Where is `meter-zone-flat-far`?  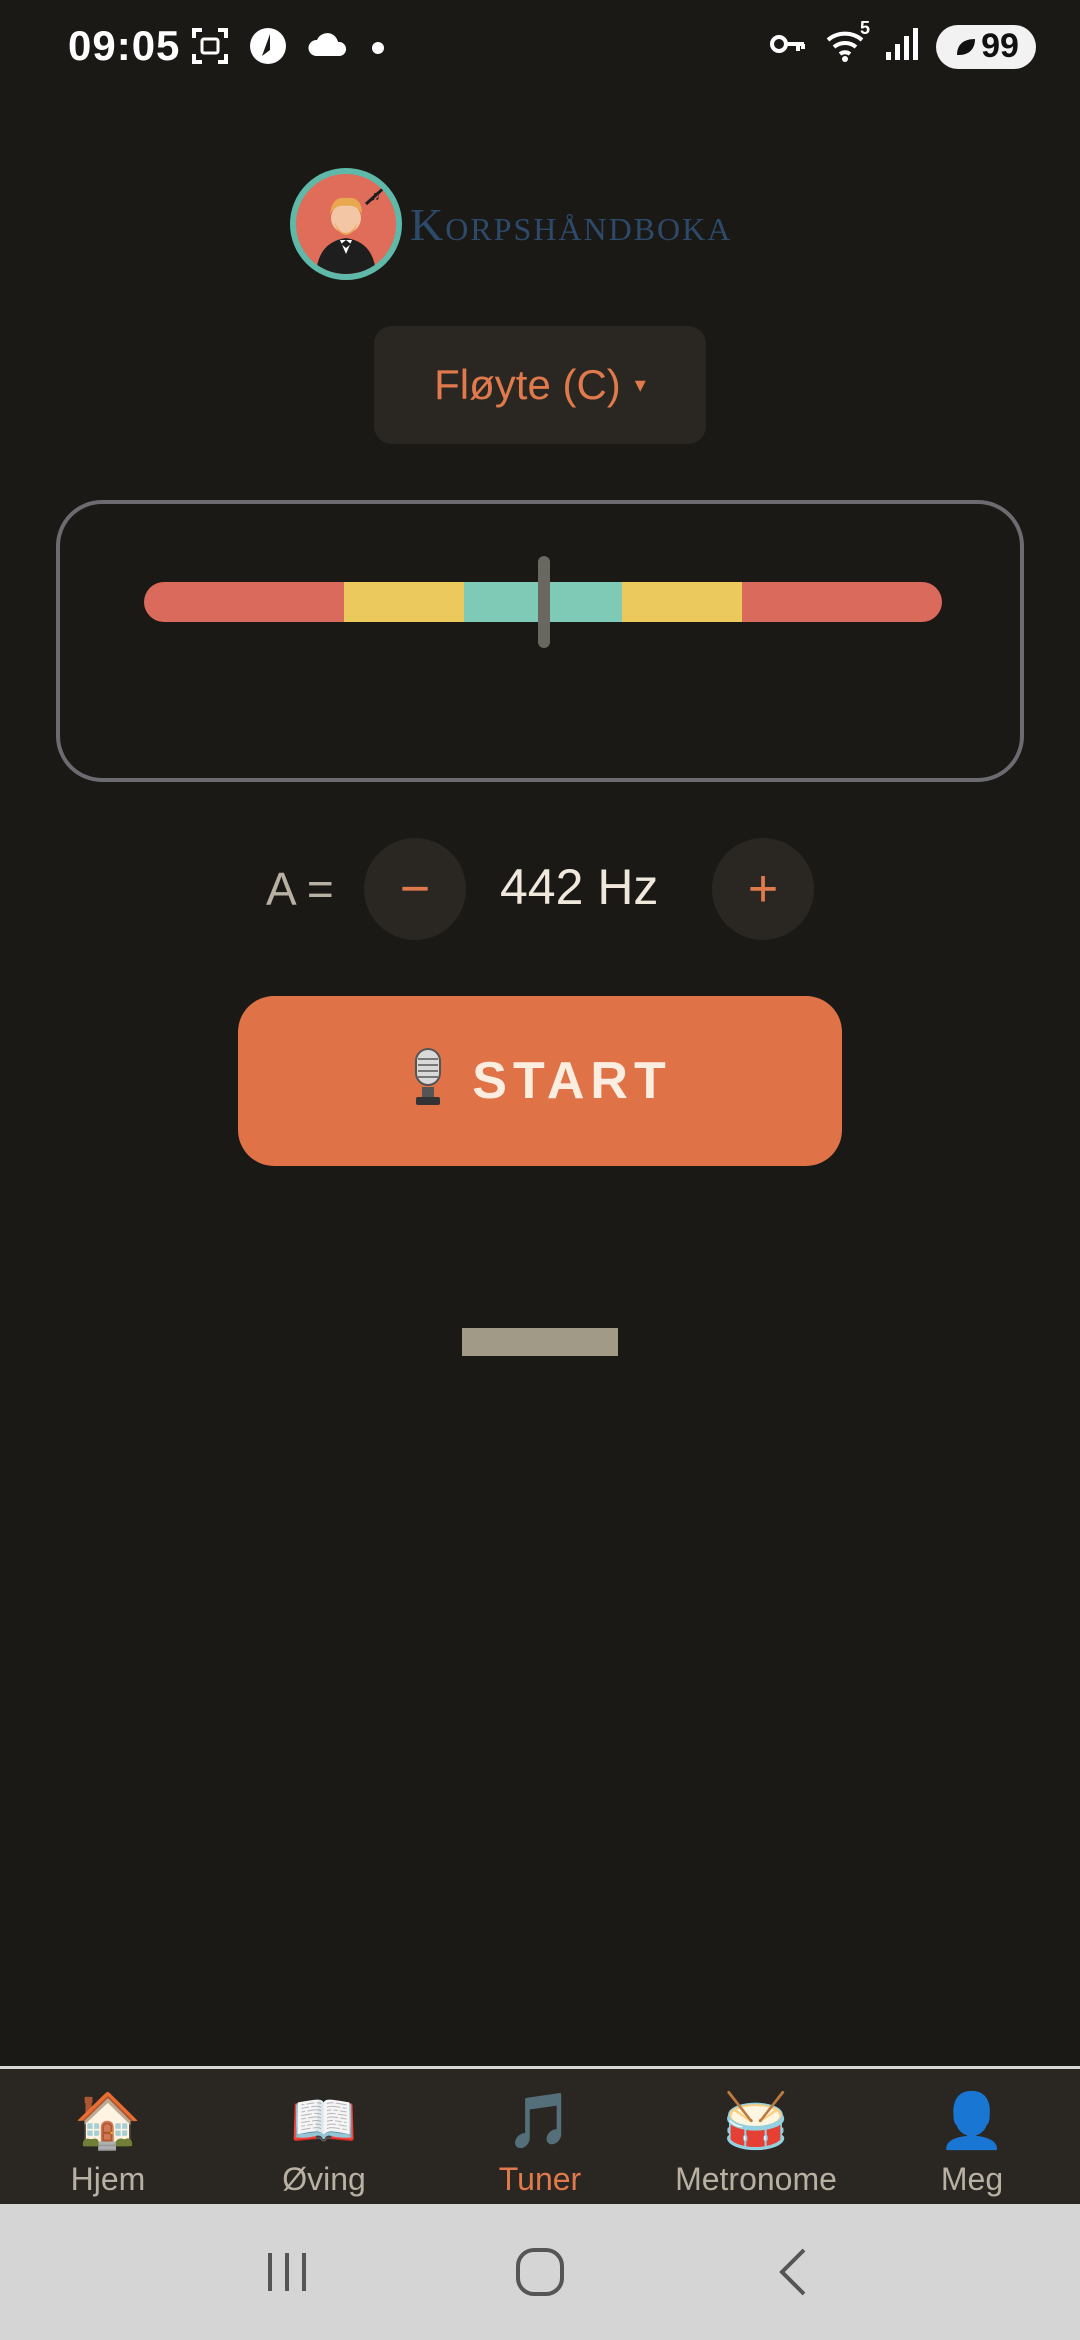 meter-zone-flat-far is located at coordinates (244, 602).